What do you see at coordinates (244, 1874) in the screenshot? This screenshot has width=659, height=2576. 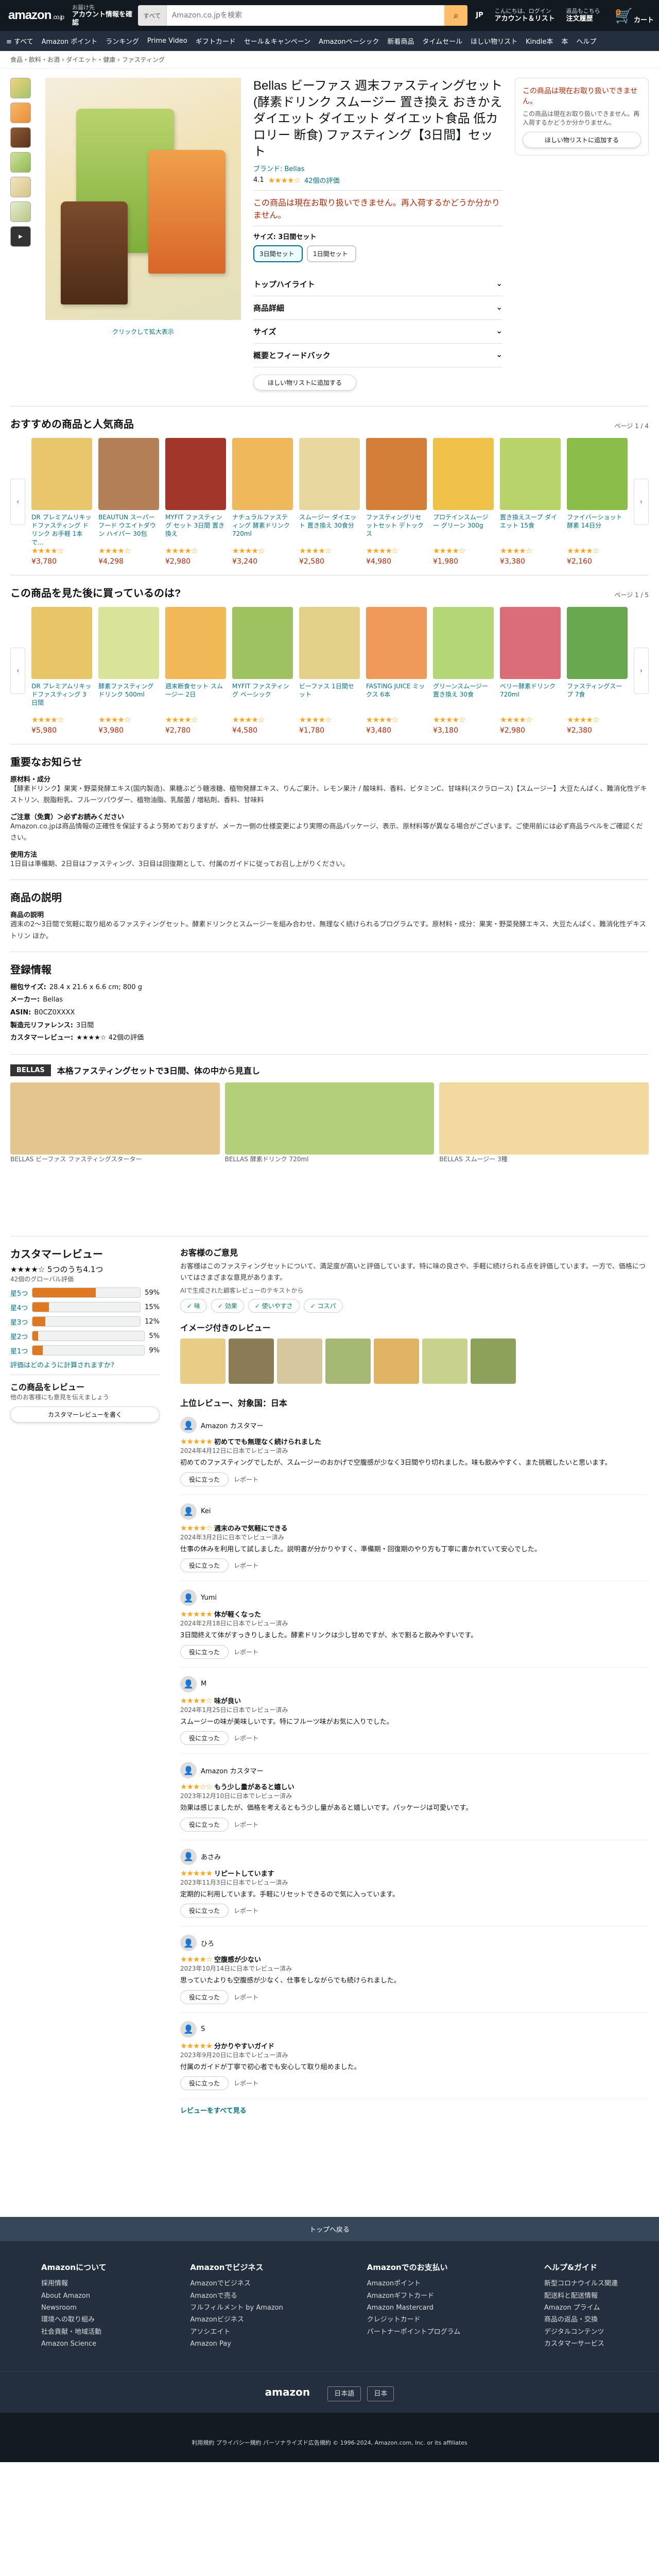 I see `review-title: リピートしています` at bounding box center [244, 1874].